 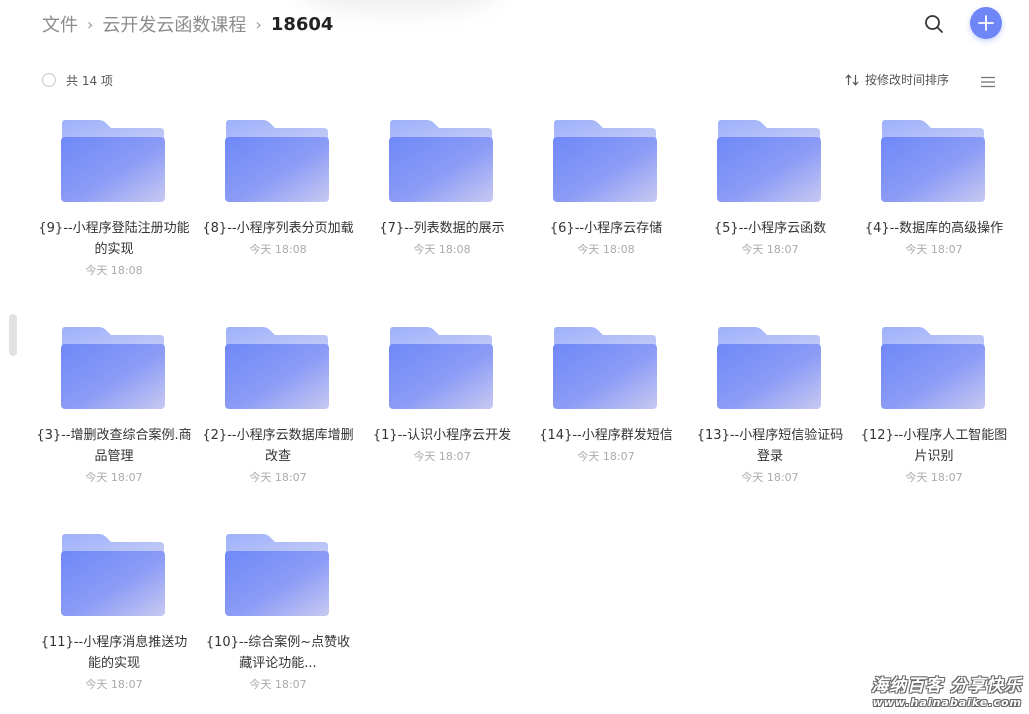 I want to click on header-bar: 文件 › 云开发云函数课程 › 18604, so click(x=514, y=24).